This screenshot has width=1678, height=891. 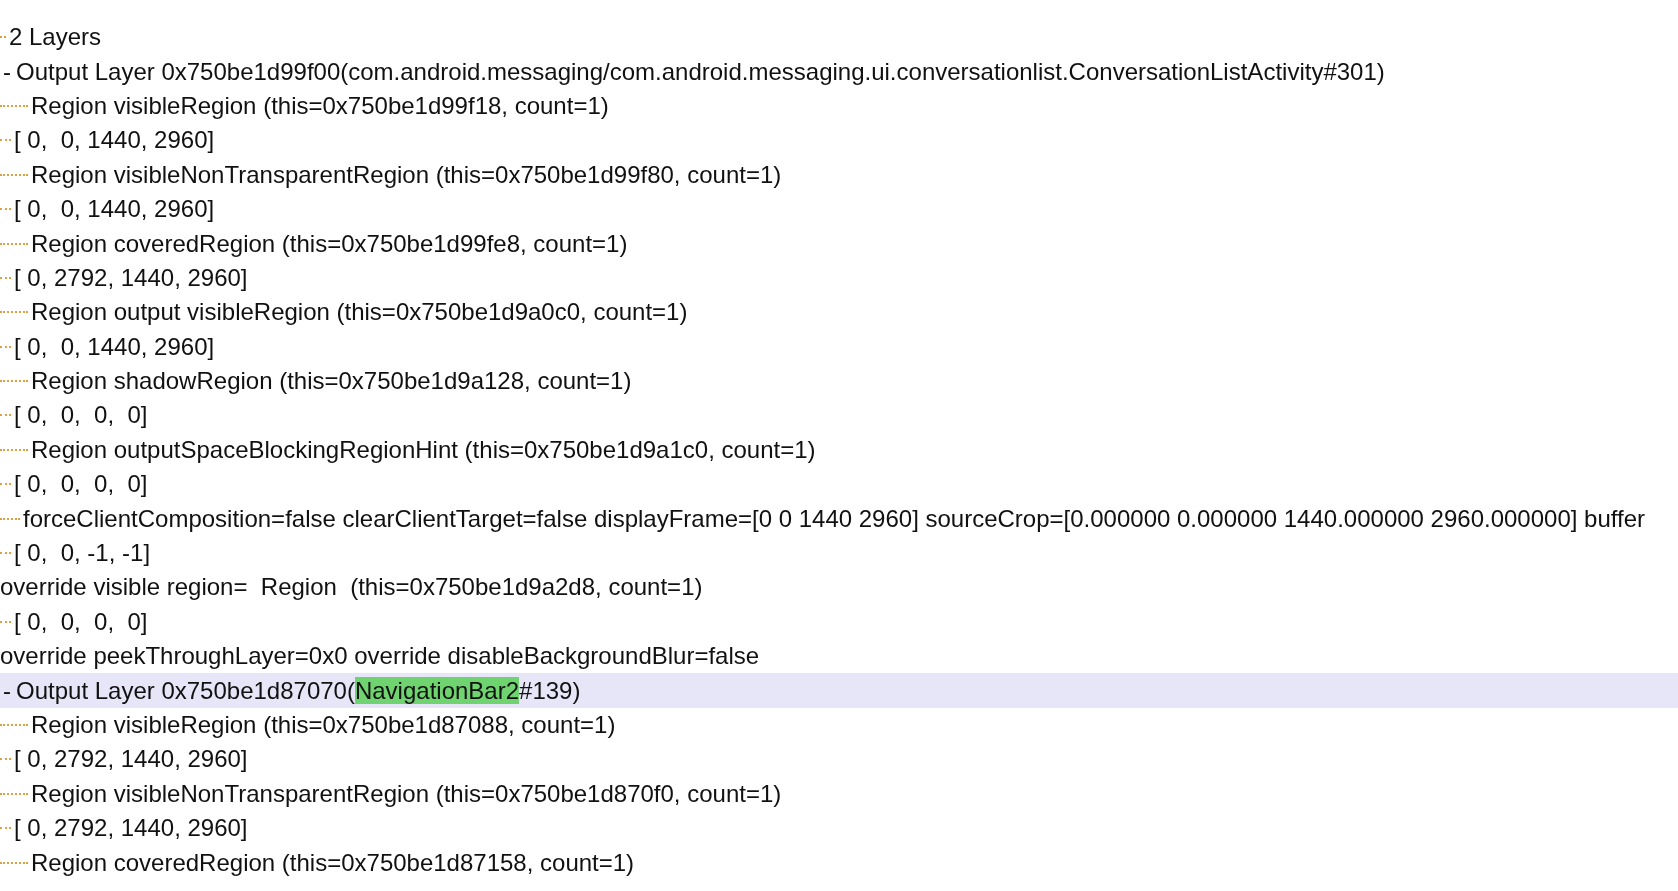 I want to click on log-line: Region coveredRegion (this=0x750be1d87158, count=1), so click(x=333, y=862).